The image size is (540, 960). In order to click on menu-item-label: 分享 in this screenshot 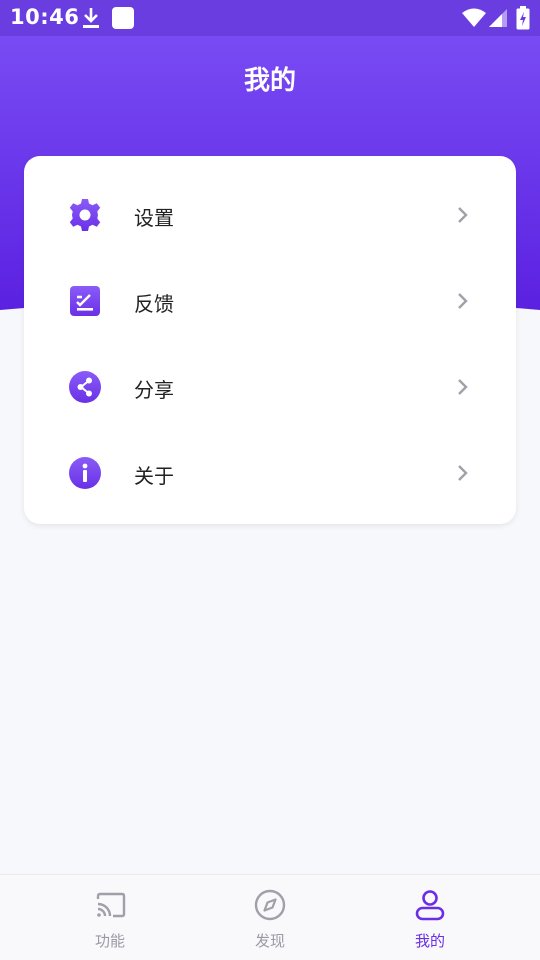, I will do `click(154, 390)`.